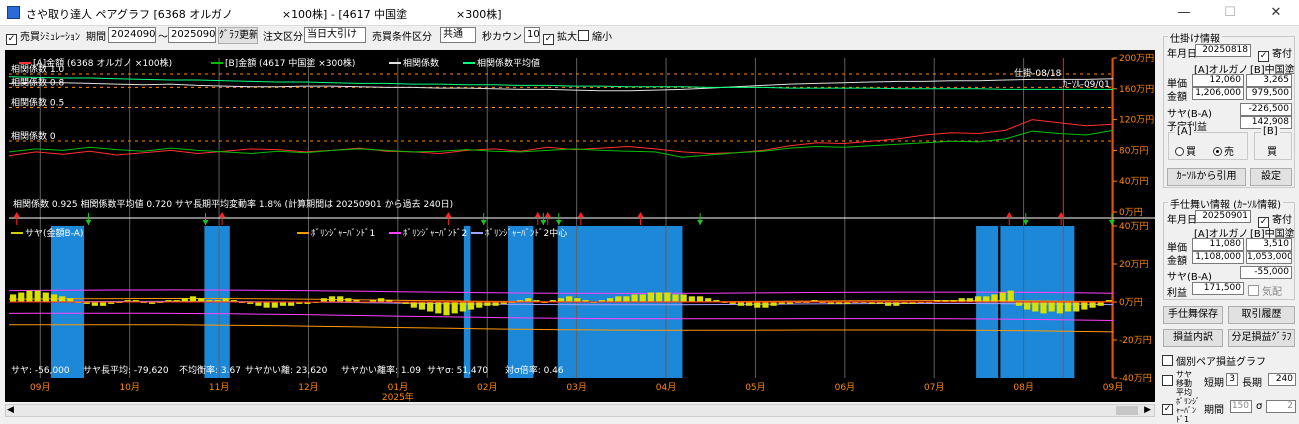  Describe the element at coordinates (1217, 151) in the screenshot. I see `sell-radio-icon` at that location.